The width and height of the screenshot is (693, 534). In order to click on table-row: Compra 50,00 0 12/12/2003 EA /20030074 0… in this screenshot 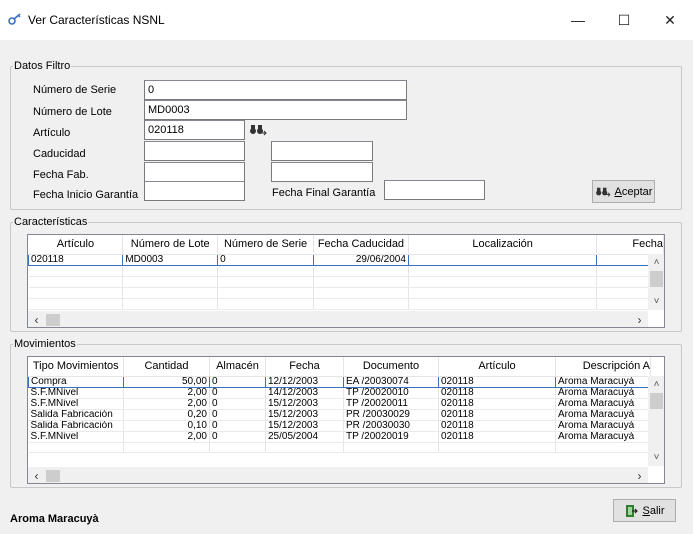, I will do `click(339, 381)`.